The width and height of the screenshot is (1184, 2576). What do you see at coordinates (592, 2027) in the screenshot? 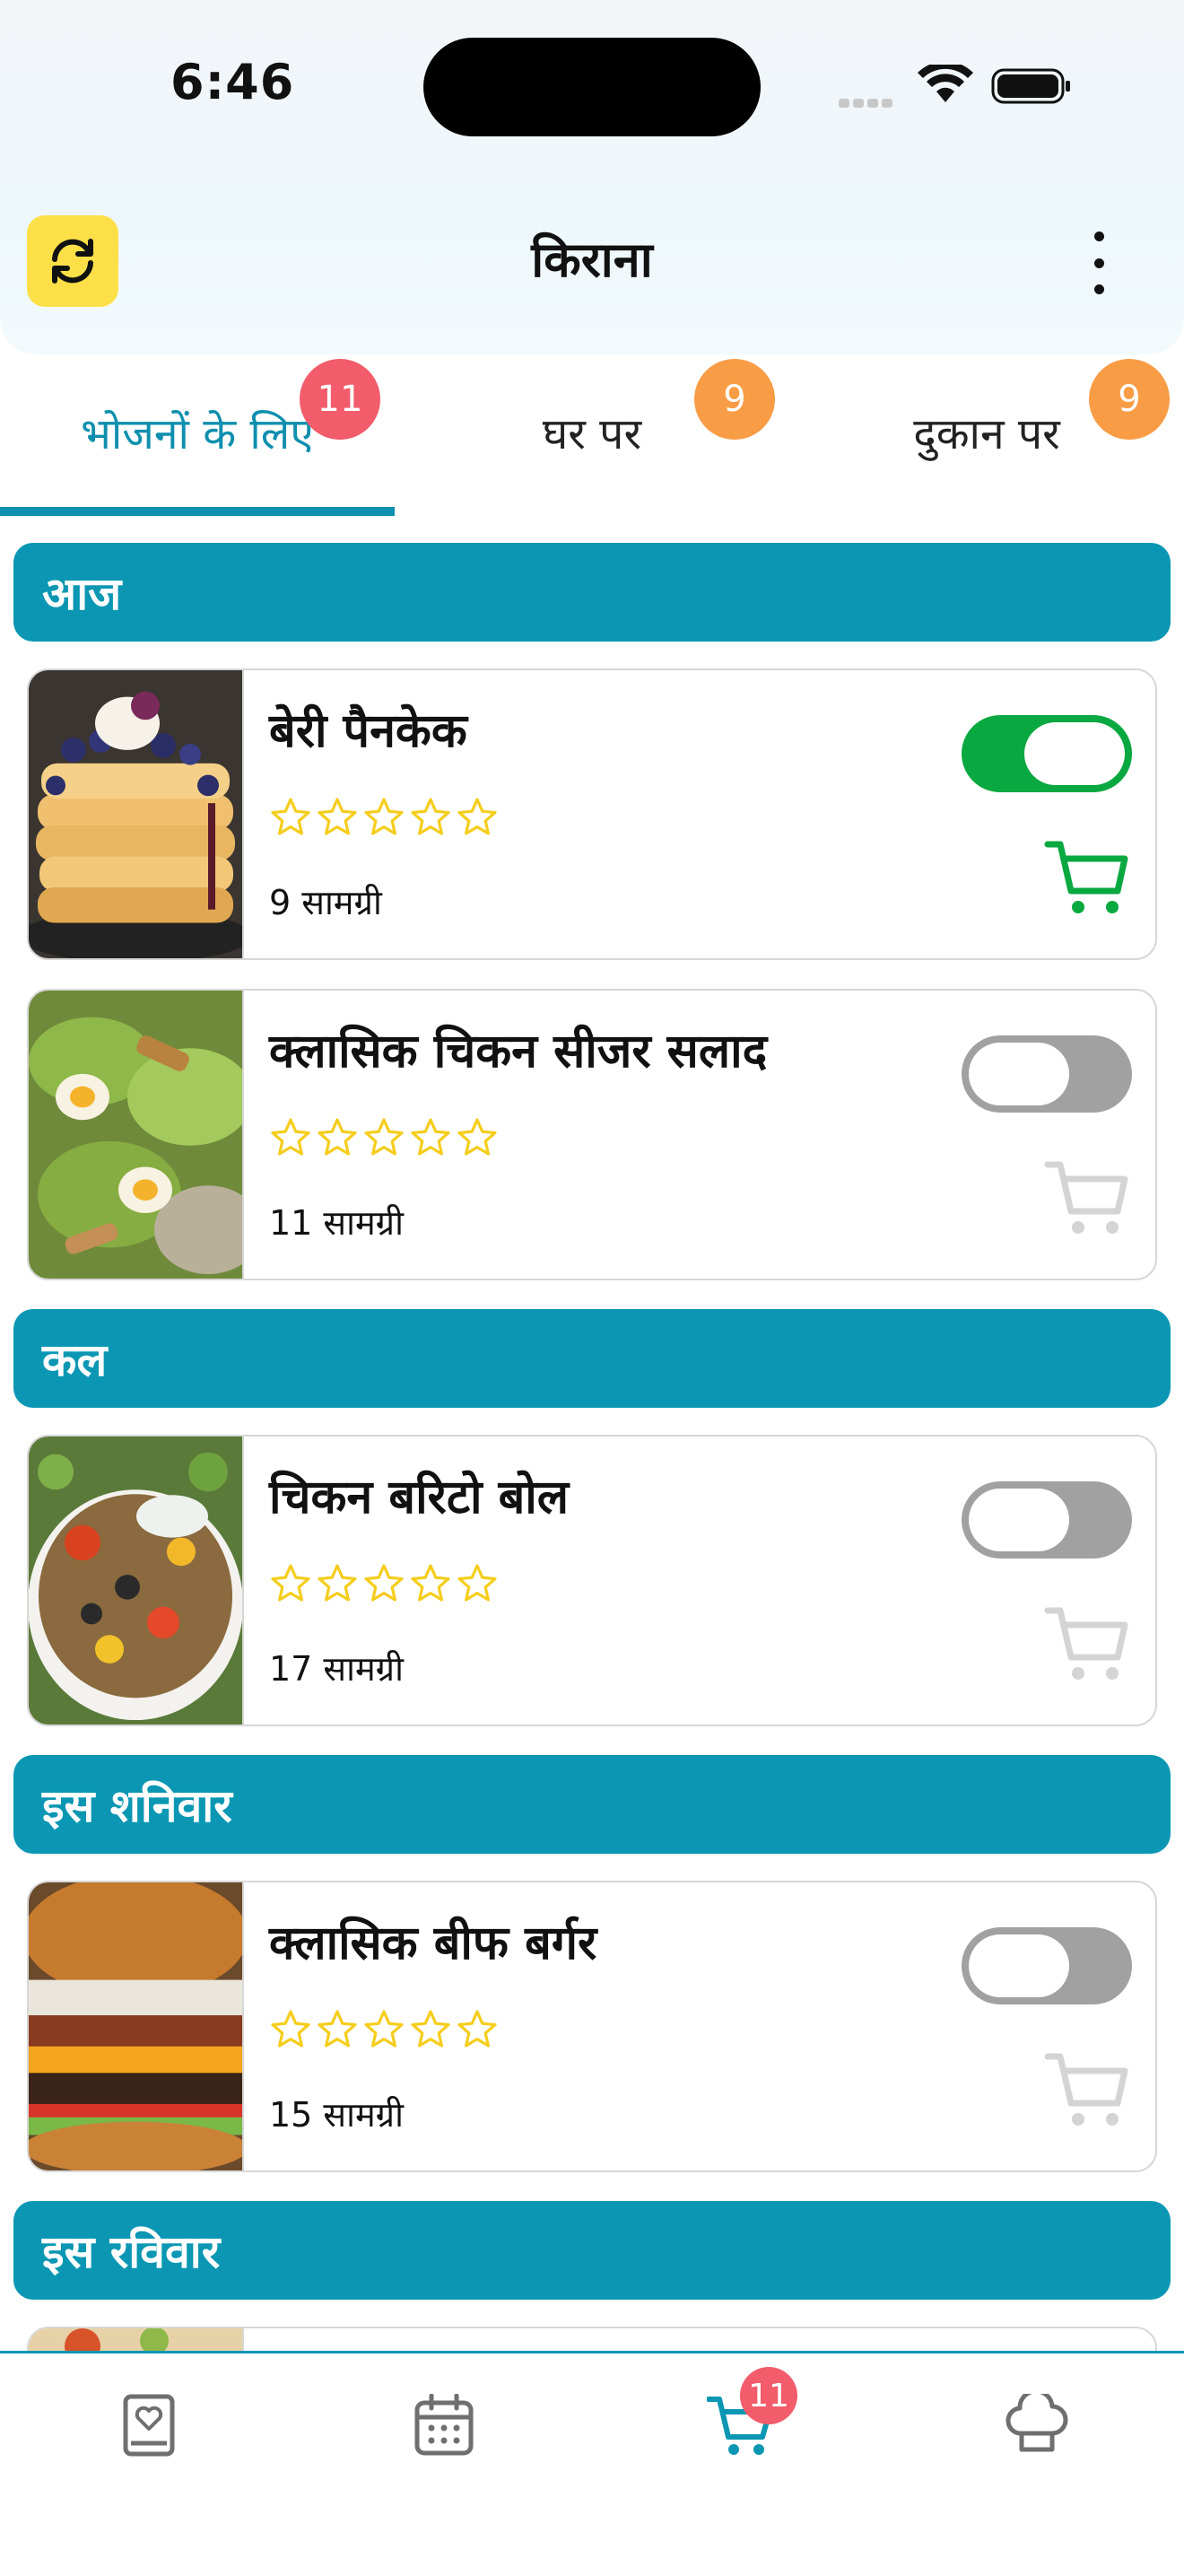
I see `recipe-card: क्लासिक बीफ बर्गर 15 सामग्री` at bounding box center [592, 2027].